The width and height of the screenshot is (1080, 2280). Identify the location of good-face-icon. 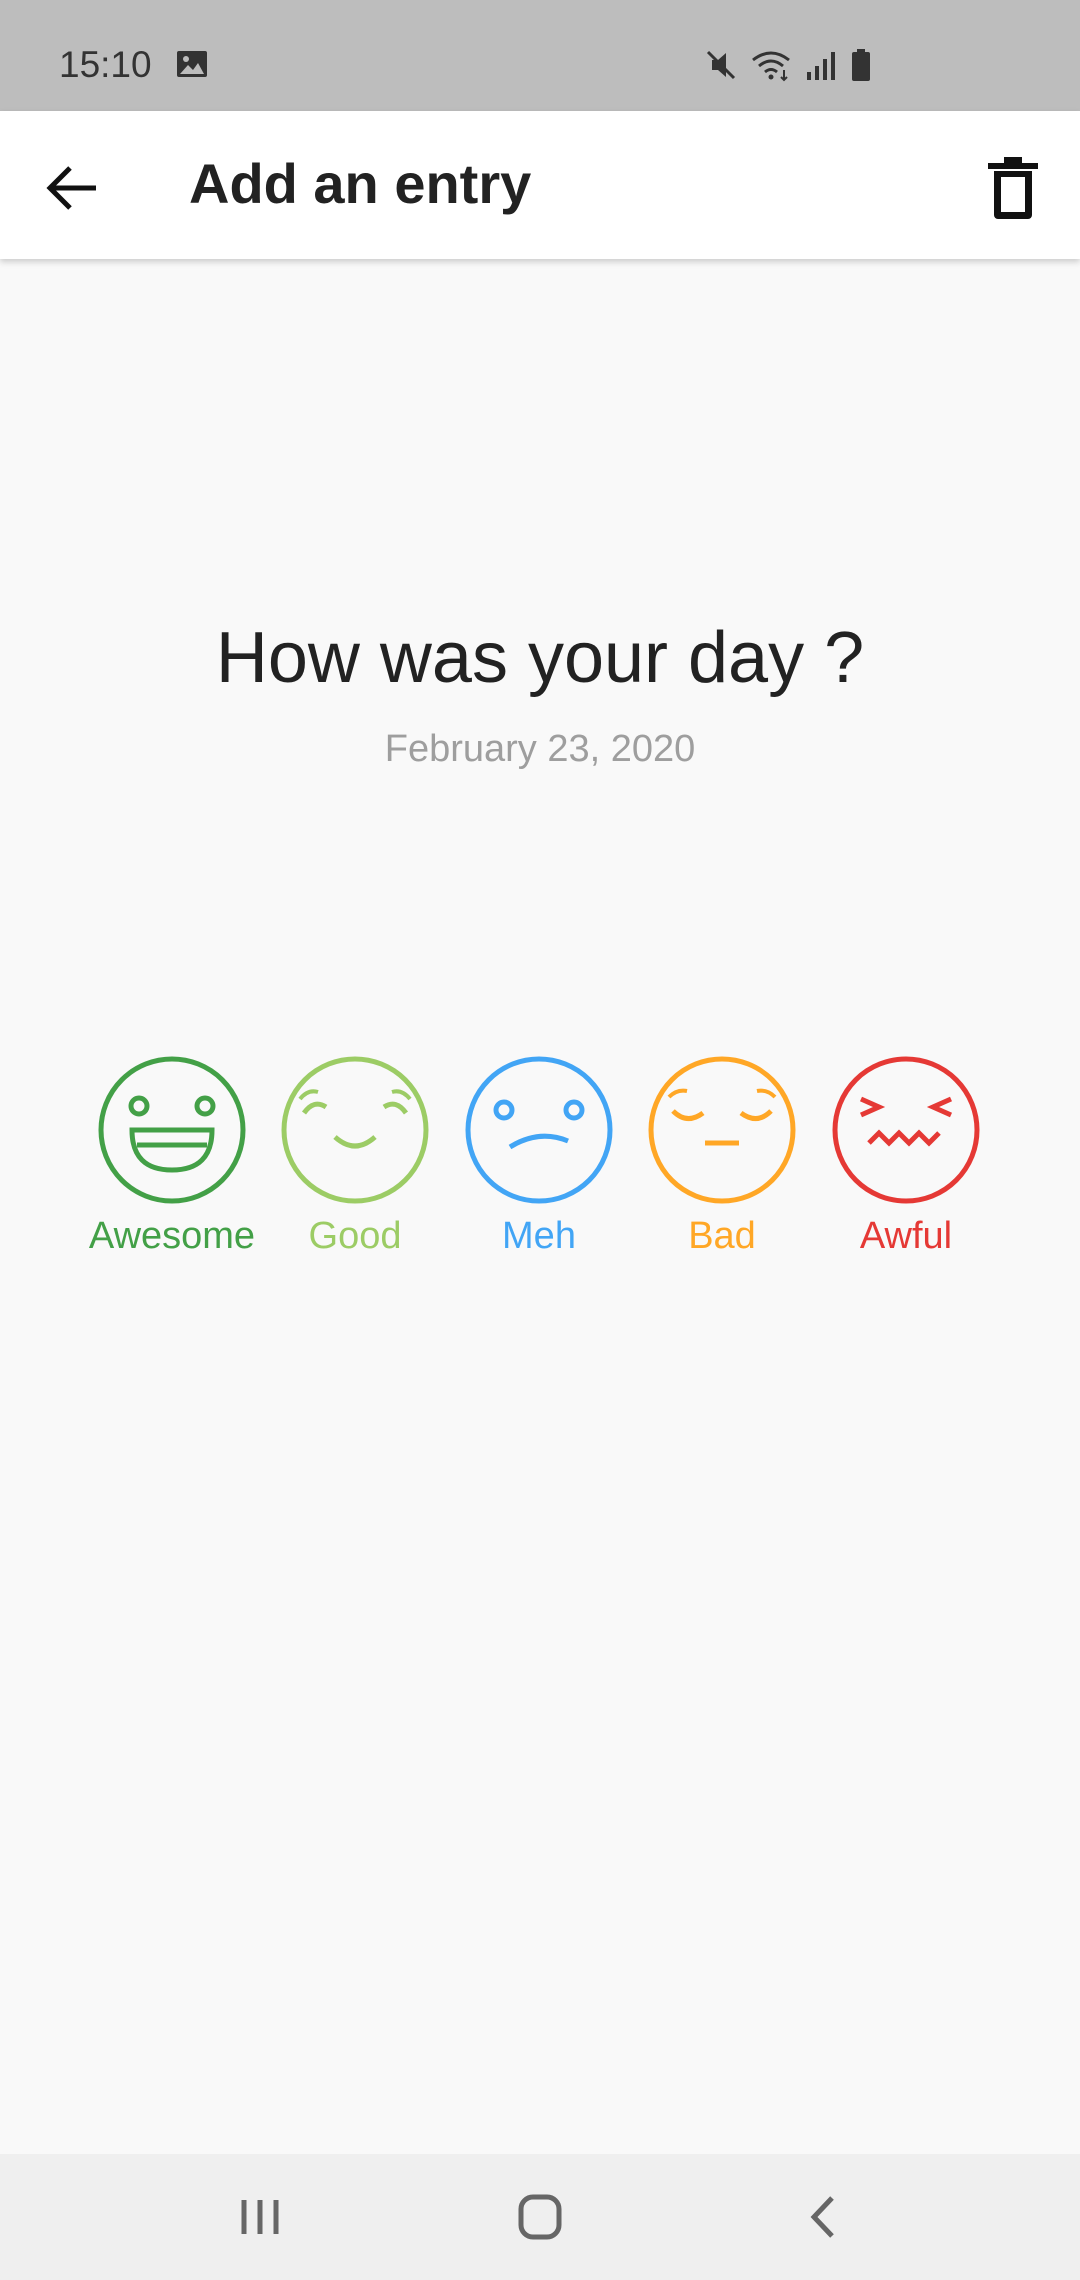
(355, 1130).